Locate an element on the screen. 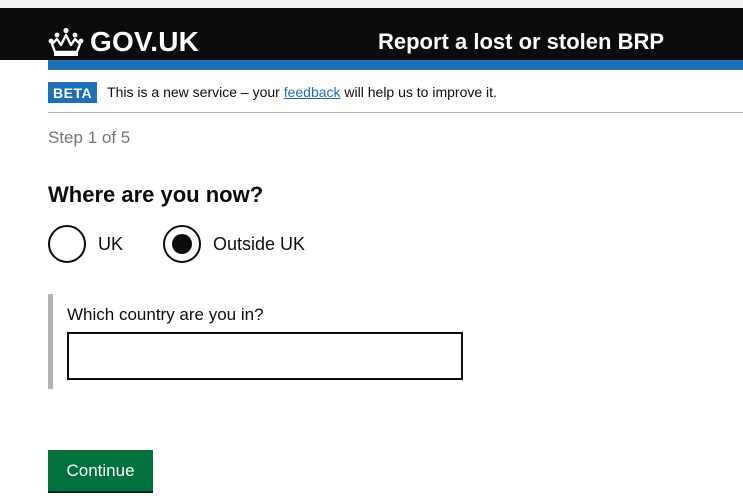 This screenshot has height=503, width=743. question-legend: Where are you now? is located at coordinates (156, 194).